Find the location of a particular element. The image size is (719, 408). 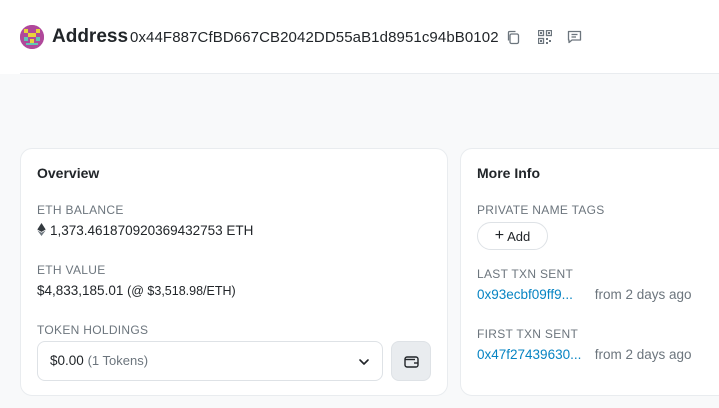

eth-balance-value: 1,373.461870920369432753 ETH is located at coordinates (145, 230).